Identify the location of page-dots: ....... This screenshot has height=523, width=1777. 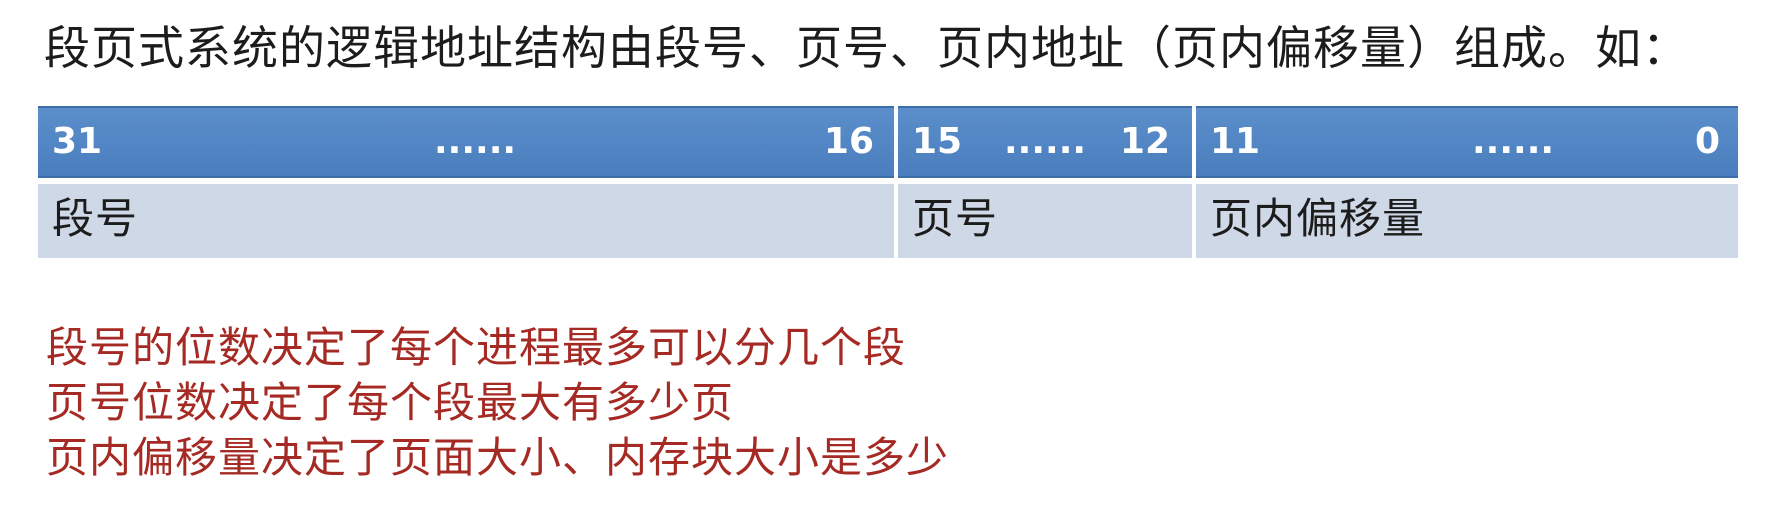
(1045, 141).